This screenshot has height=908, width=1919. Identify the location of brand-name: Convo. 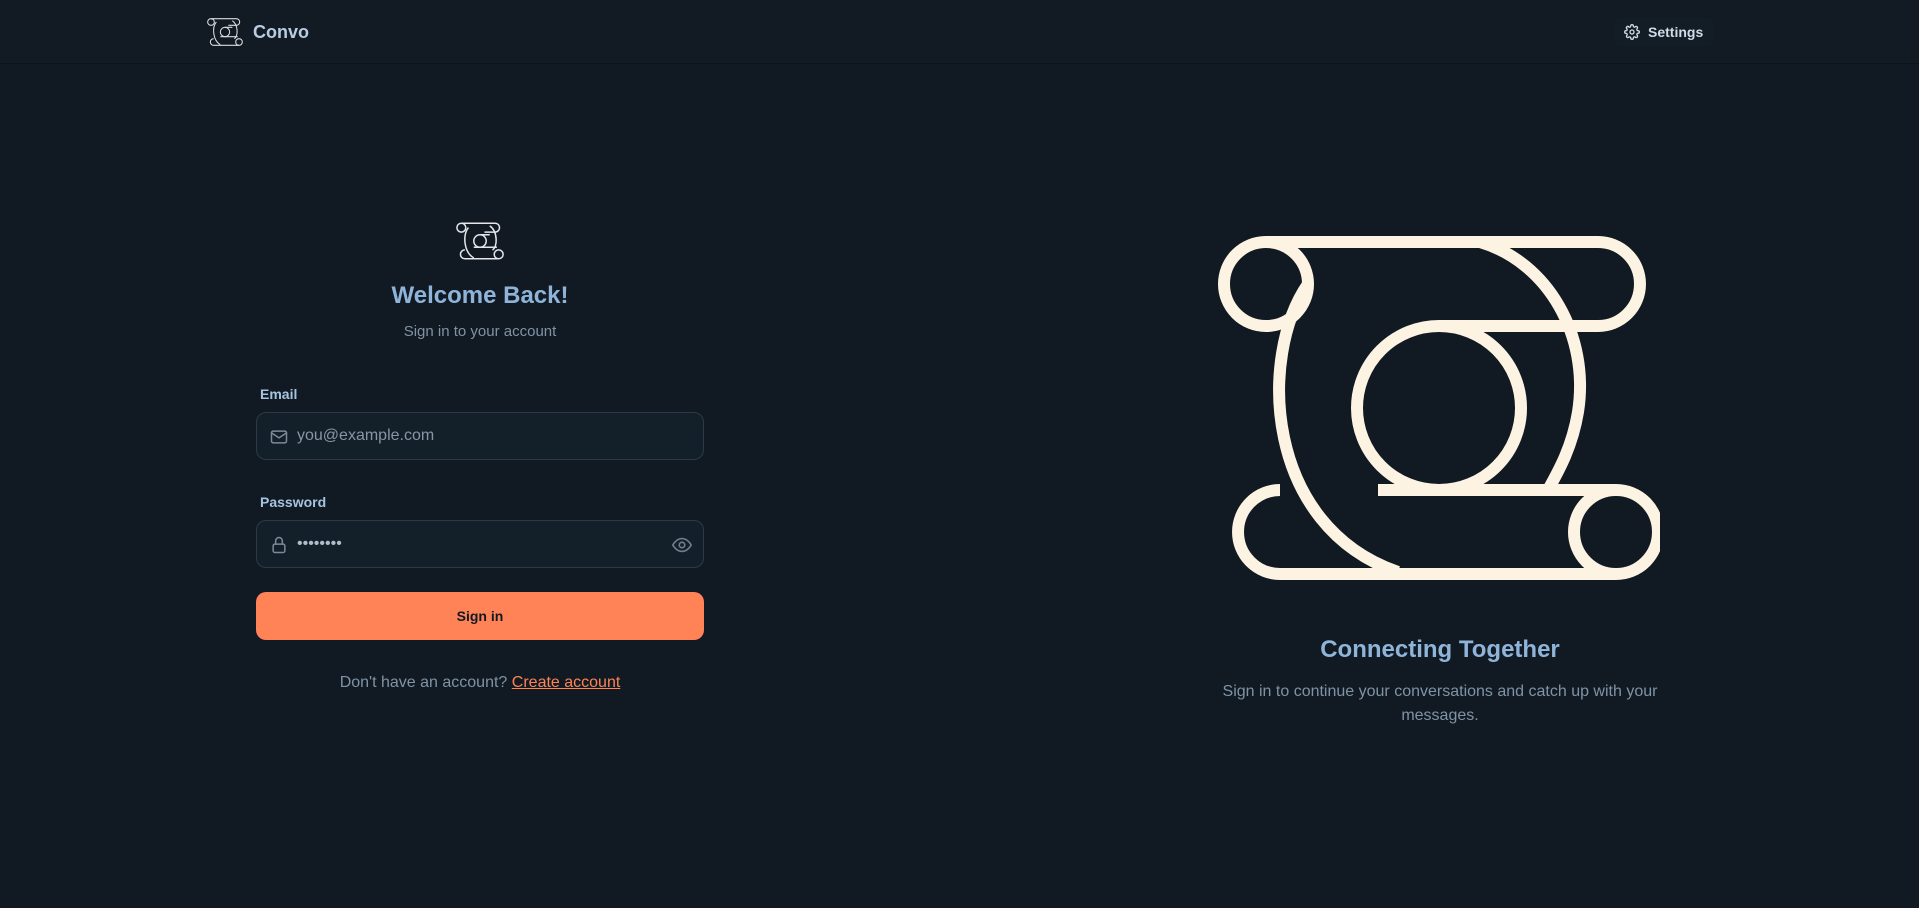
(281, 31).